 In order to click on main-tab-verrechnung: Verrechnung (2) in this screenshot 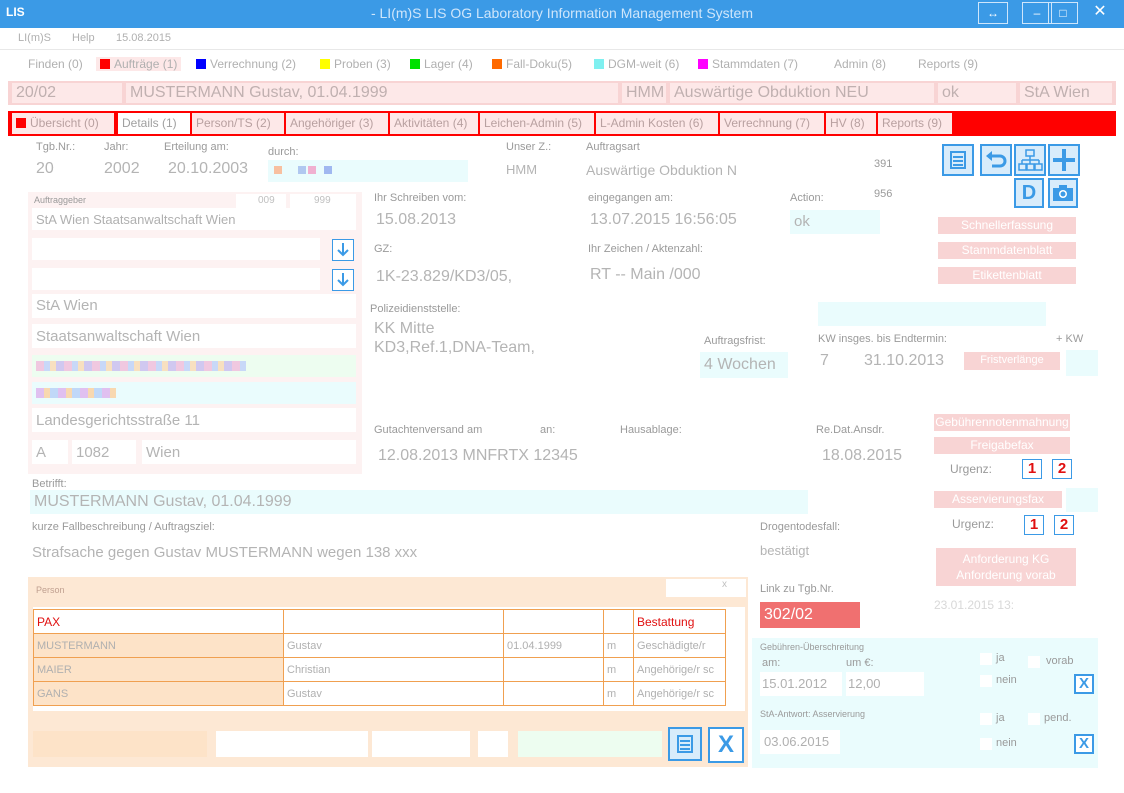, I will do `click(246, 64)`.